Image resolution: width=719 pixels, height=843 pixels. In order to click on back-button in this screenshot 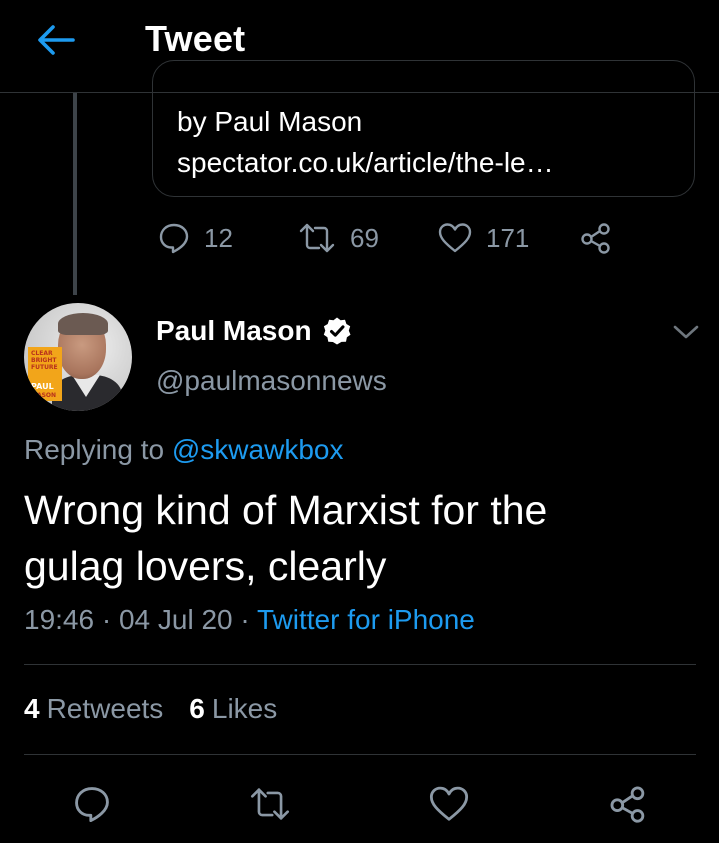, I will do `click(56, 40)`.